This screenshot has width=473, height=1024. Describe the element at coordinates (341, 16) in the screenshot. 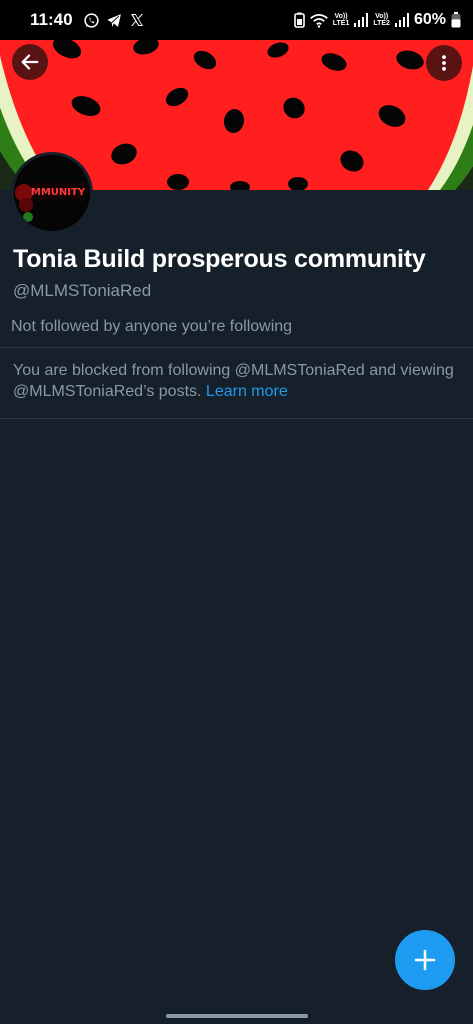

I see `sim1-volte-label: Vo))` at that location.